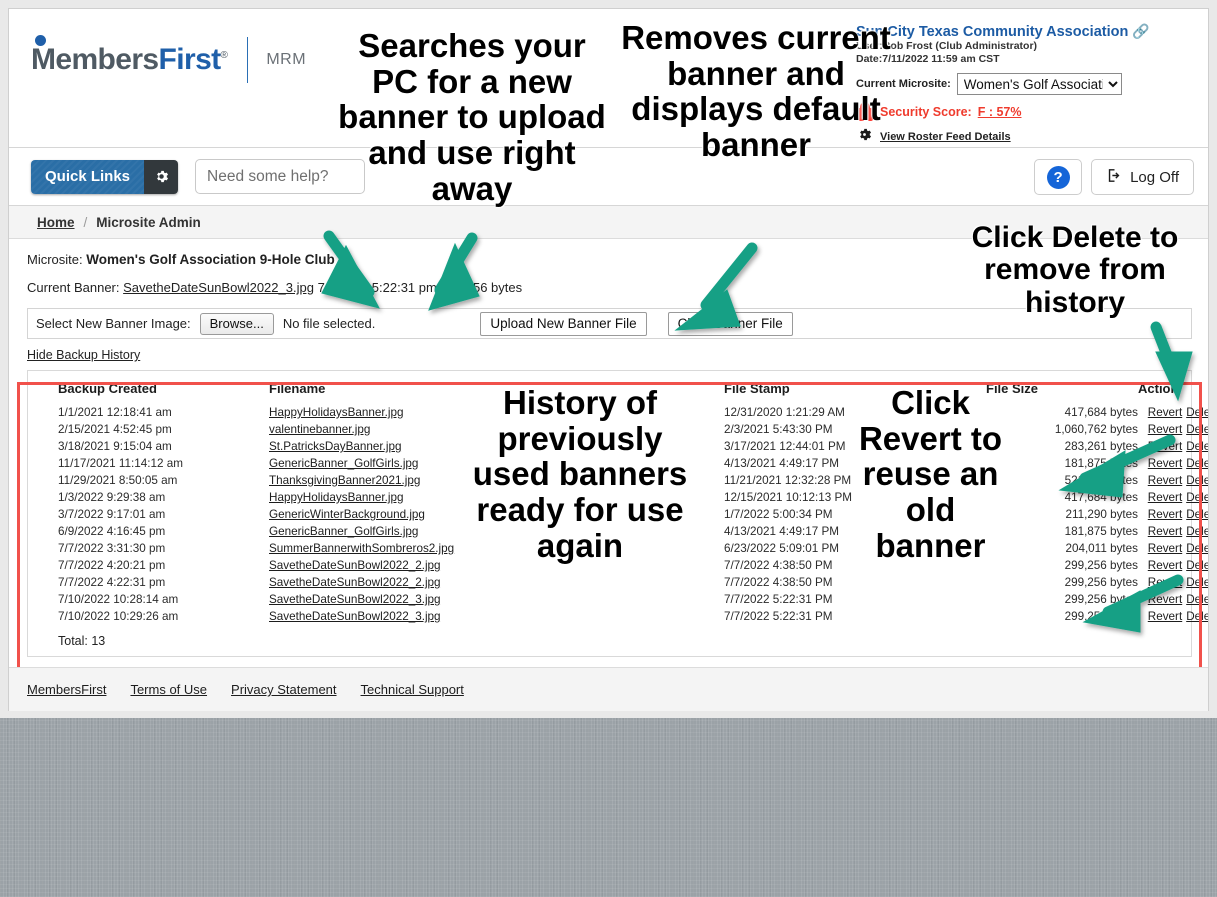  Describe the element at coordinates (224, 55) in the screenshot. I see `logo-registered-mark: ®` at that location.